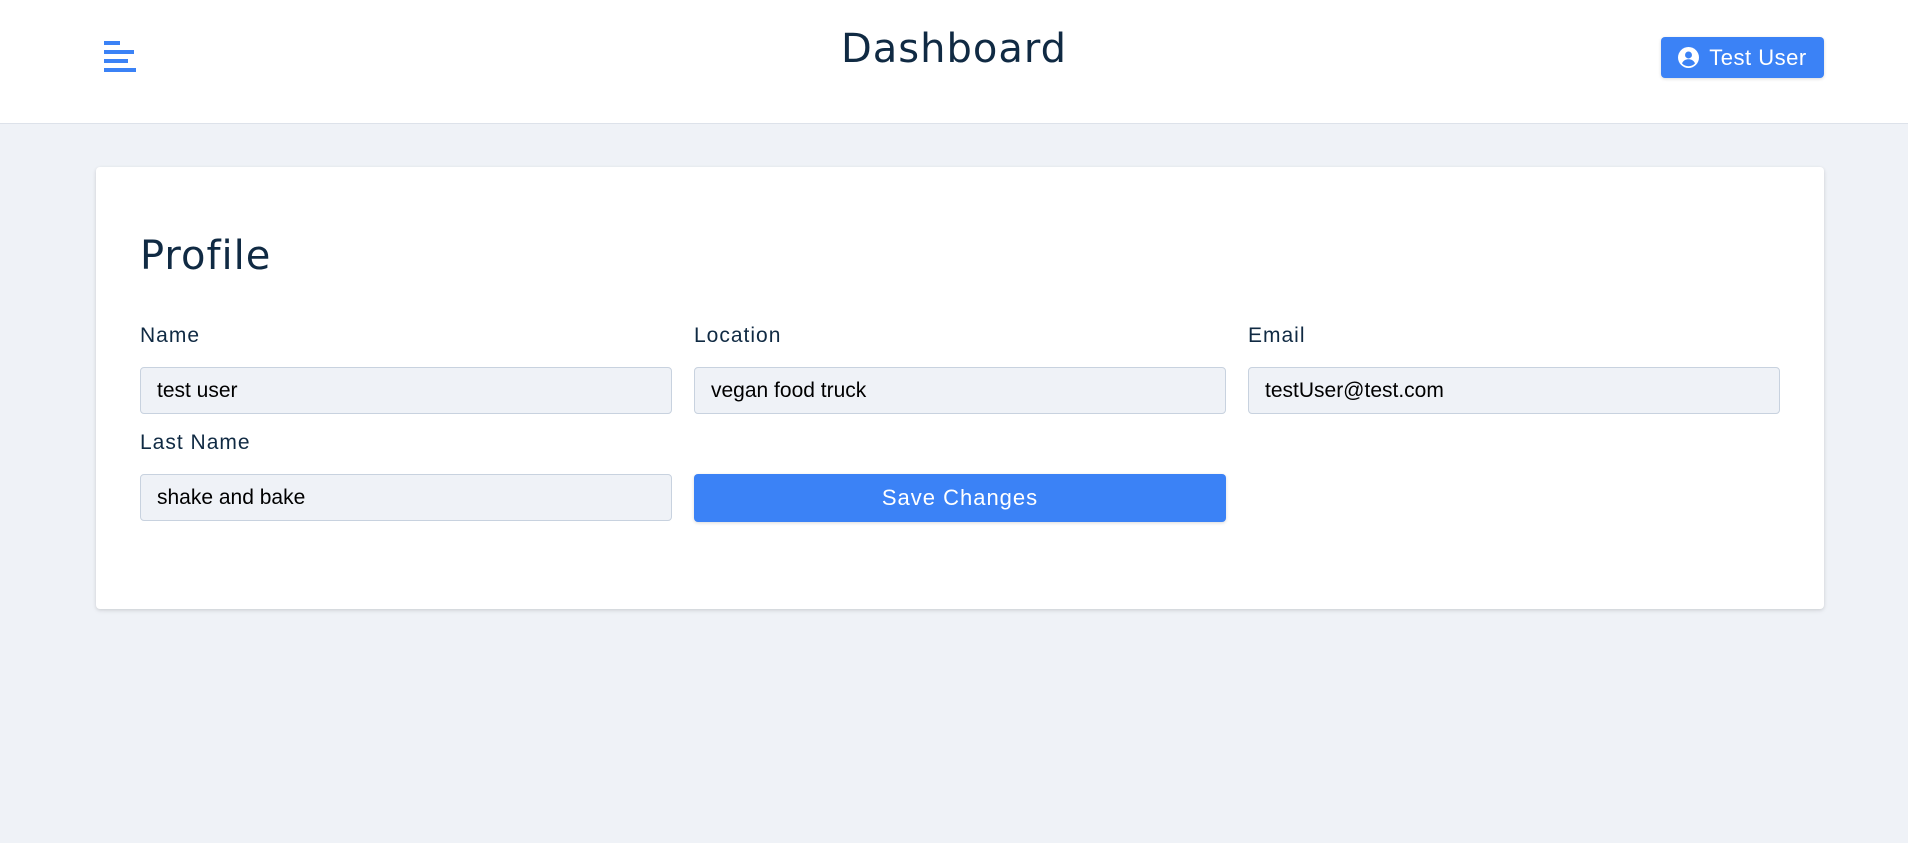 Image resolution: width=1908 pixels, height=843 pixels. I want to click on menu-icon, so click(120, 57).